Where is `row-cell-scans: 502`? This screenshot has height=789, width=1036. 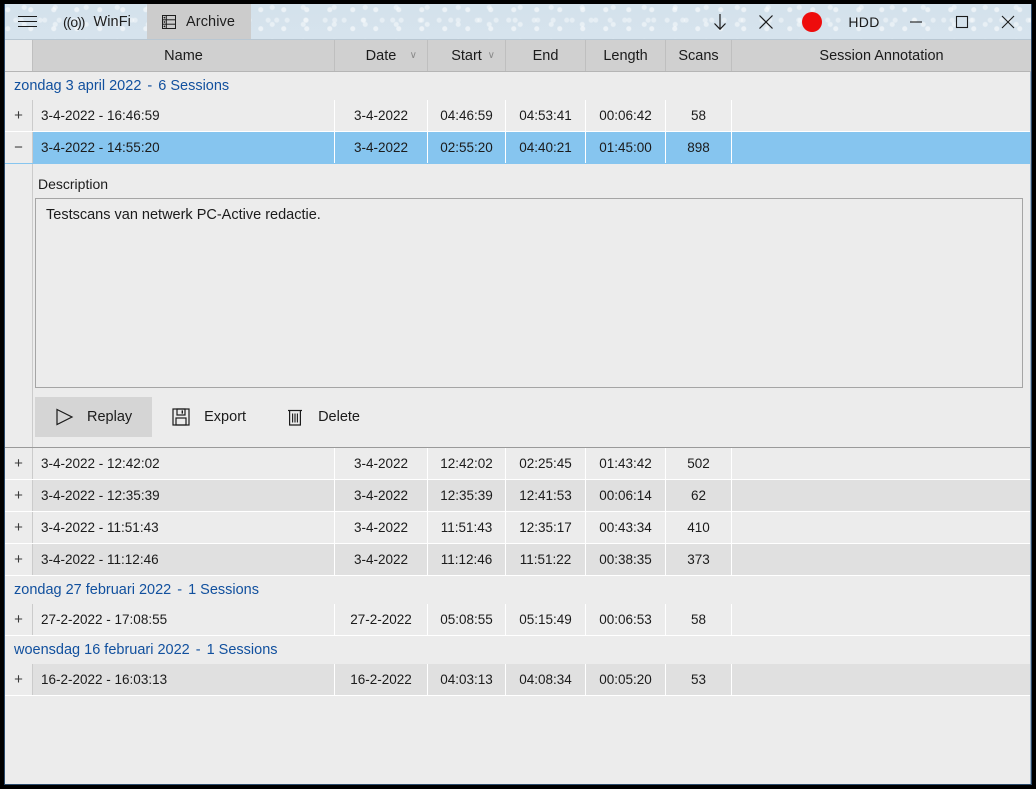 row-cell-scans: 502 is located at coordinates (699, 463).